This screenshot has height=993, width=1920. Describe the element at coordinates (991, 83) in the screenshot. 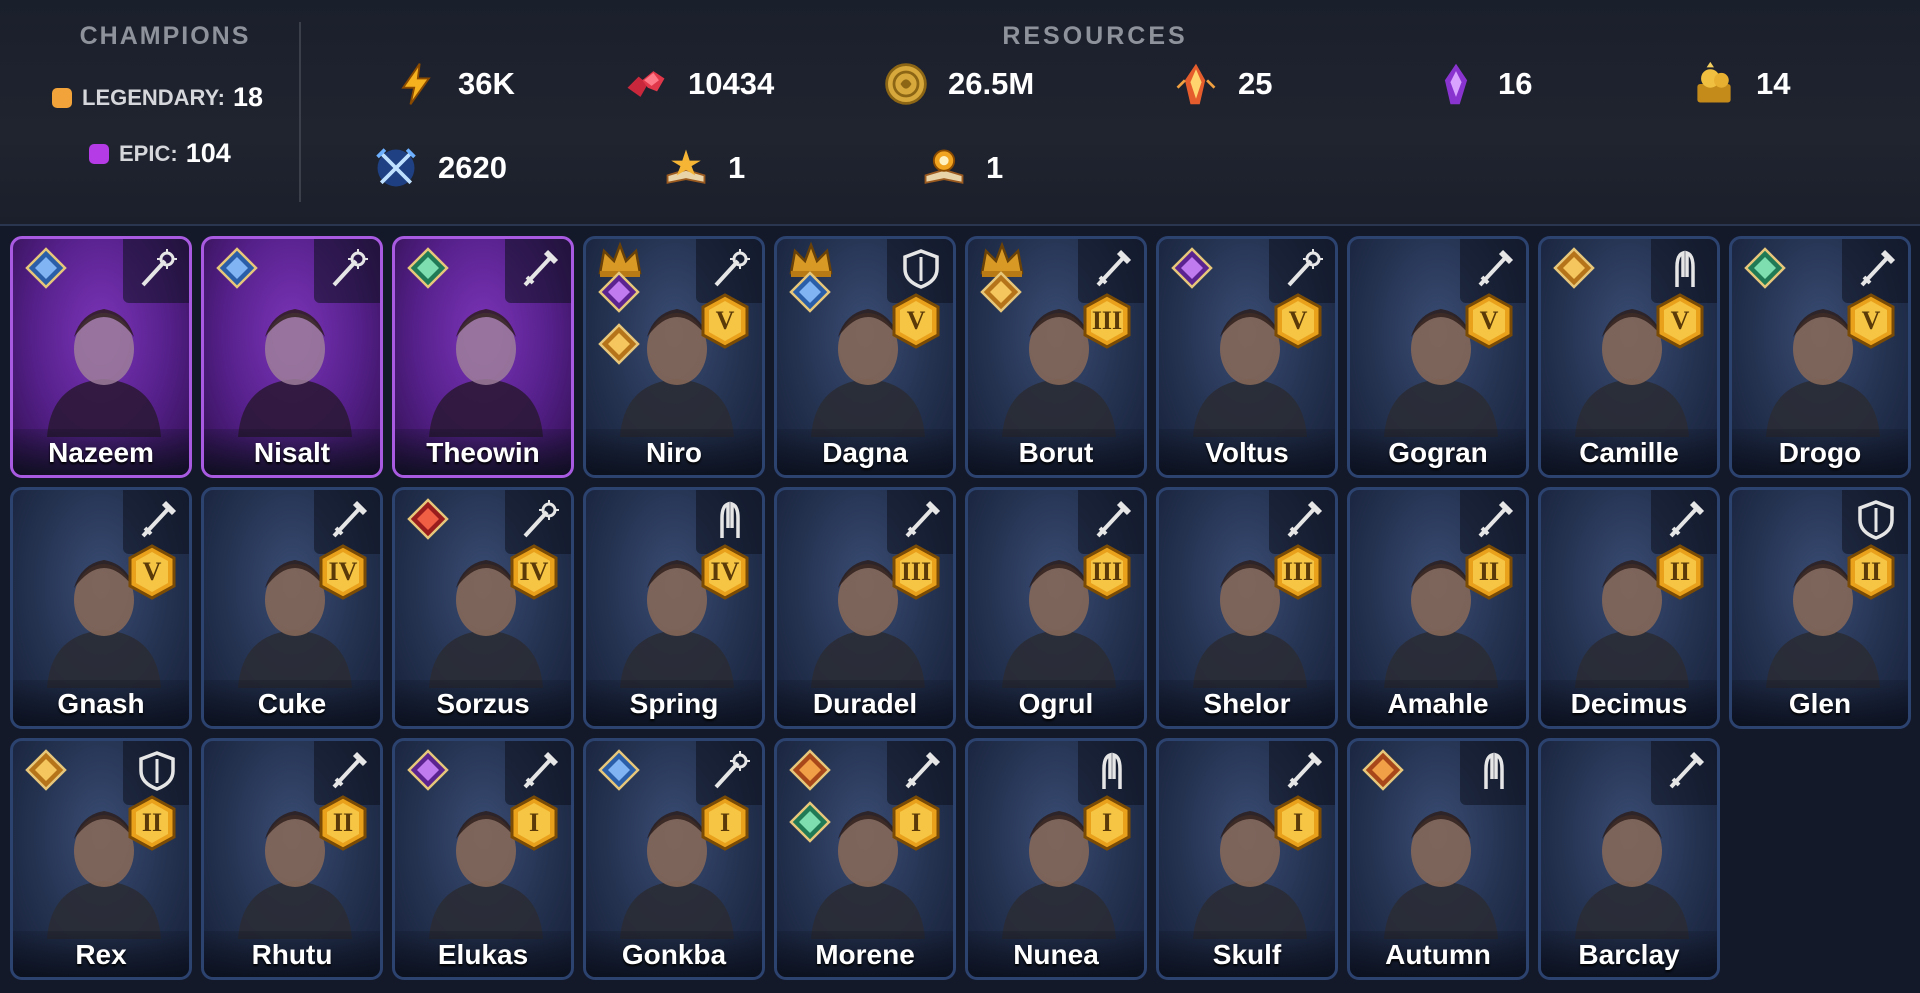

I see `resource-value: 26.5M` at that location.